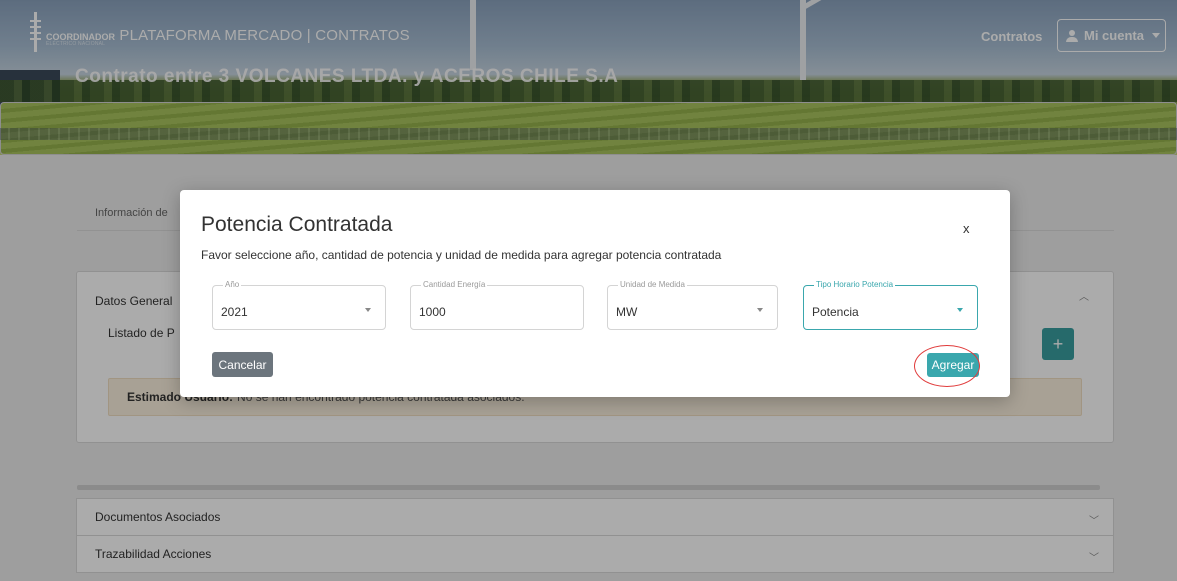  I want to click on year-value: 2021, so click(234, 312).